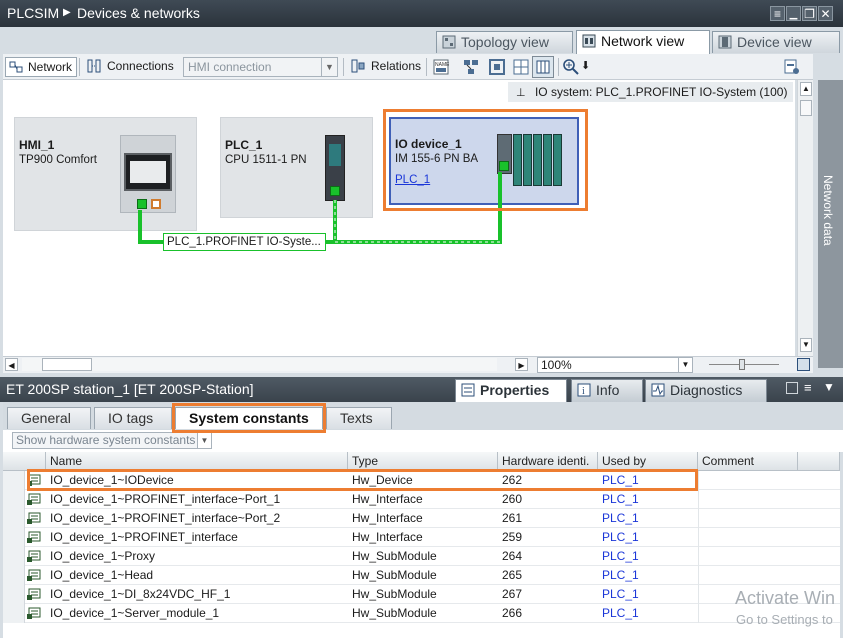 Image resolution: width=843 pixels, height=638 pixels. What do you see at coordinates (497, 67) in the screenshot?
I see `fit-to-view-icon` at bounding box center [497, 67].